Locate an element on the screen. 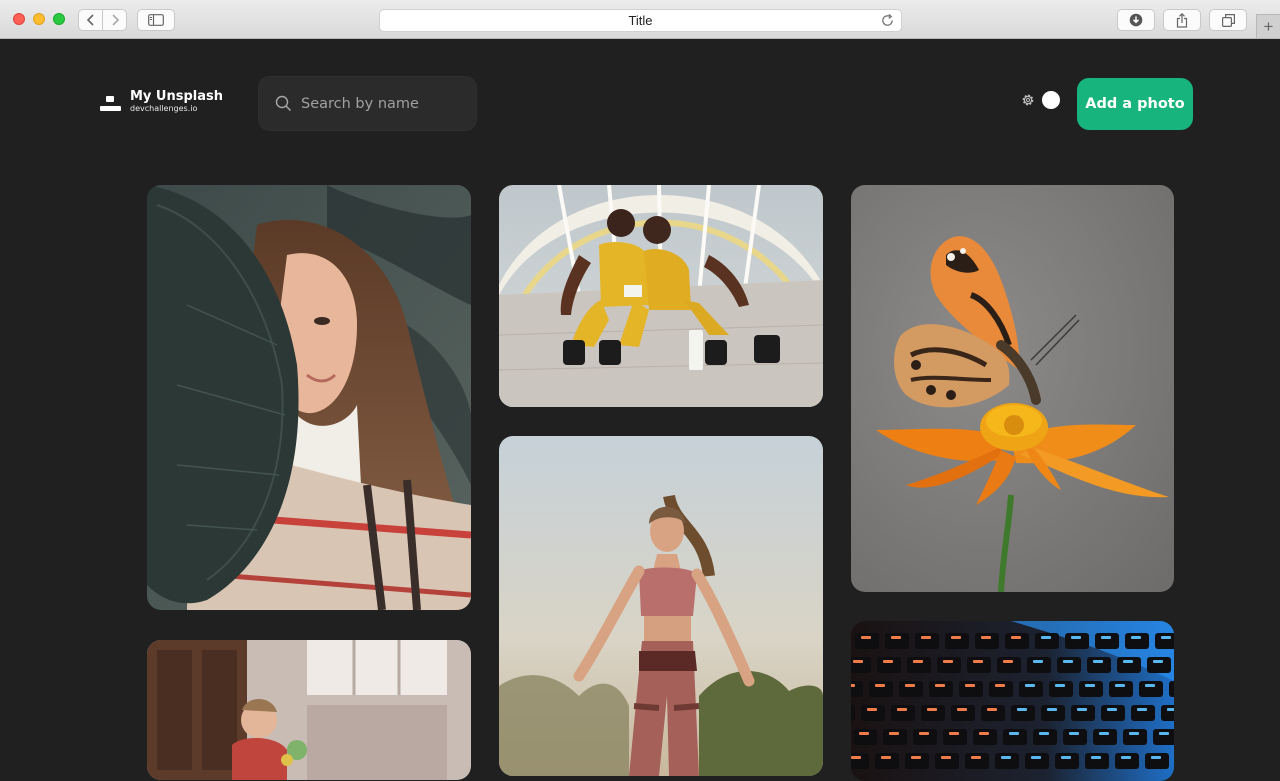 This screenshot has width=1280, height=781. search-box is located at coordinates (367, 103).